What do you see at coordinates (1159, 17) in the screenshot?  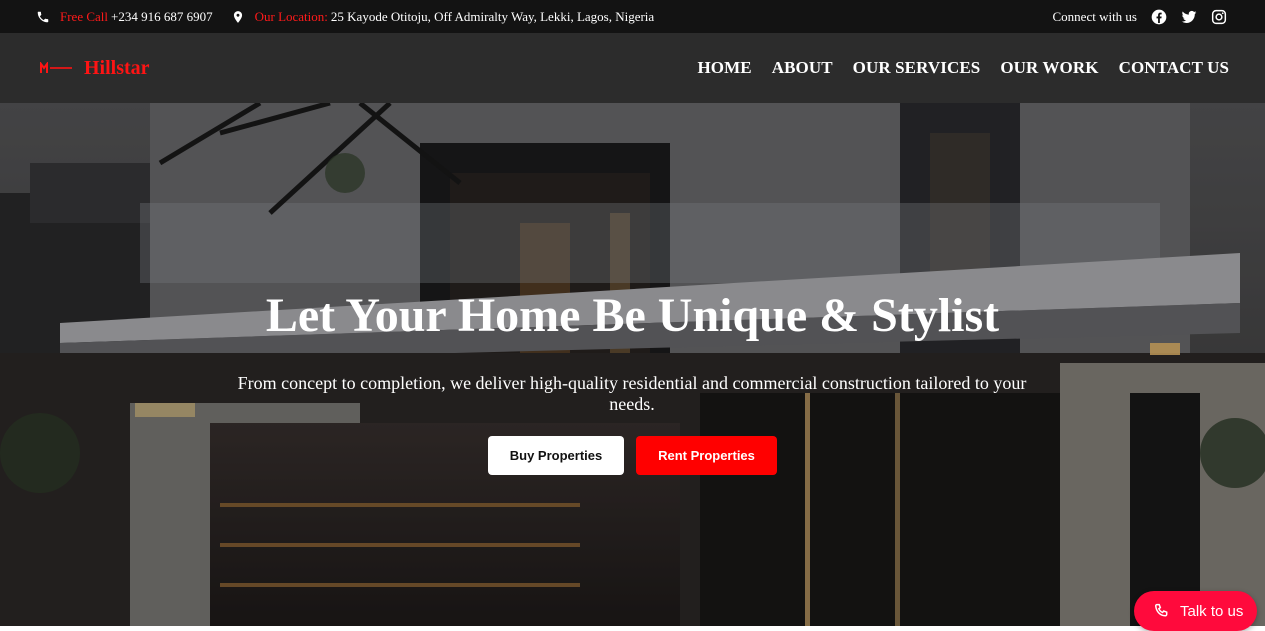 I see `facebook-icon` at bounding box center [1159, 17].